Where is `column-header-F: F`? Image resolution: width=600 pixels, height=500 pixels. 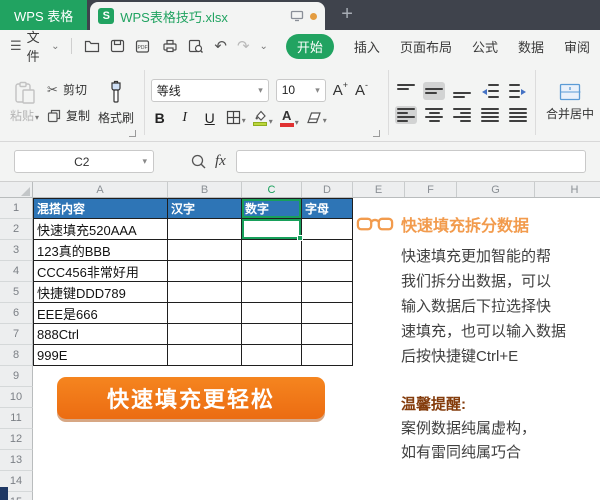
column-header-F: F is located at coordinates (431, 189).